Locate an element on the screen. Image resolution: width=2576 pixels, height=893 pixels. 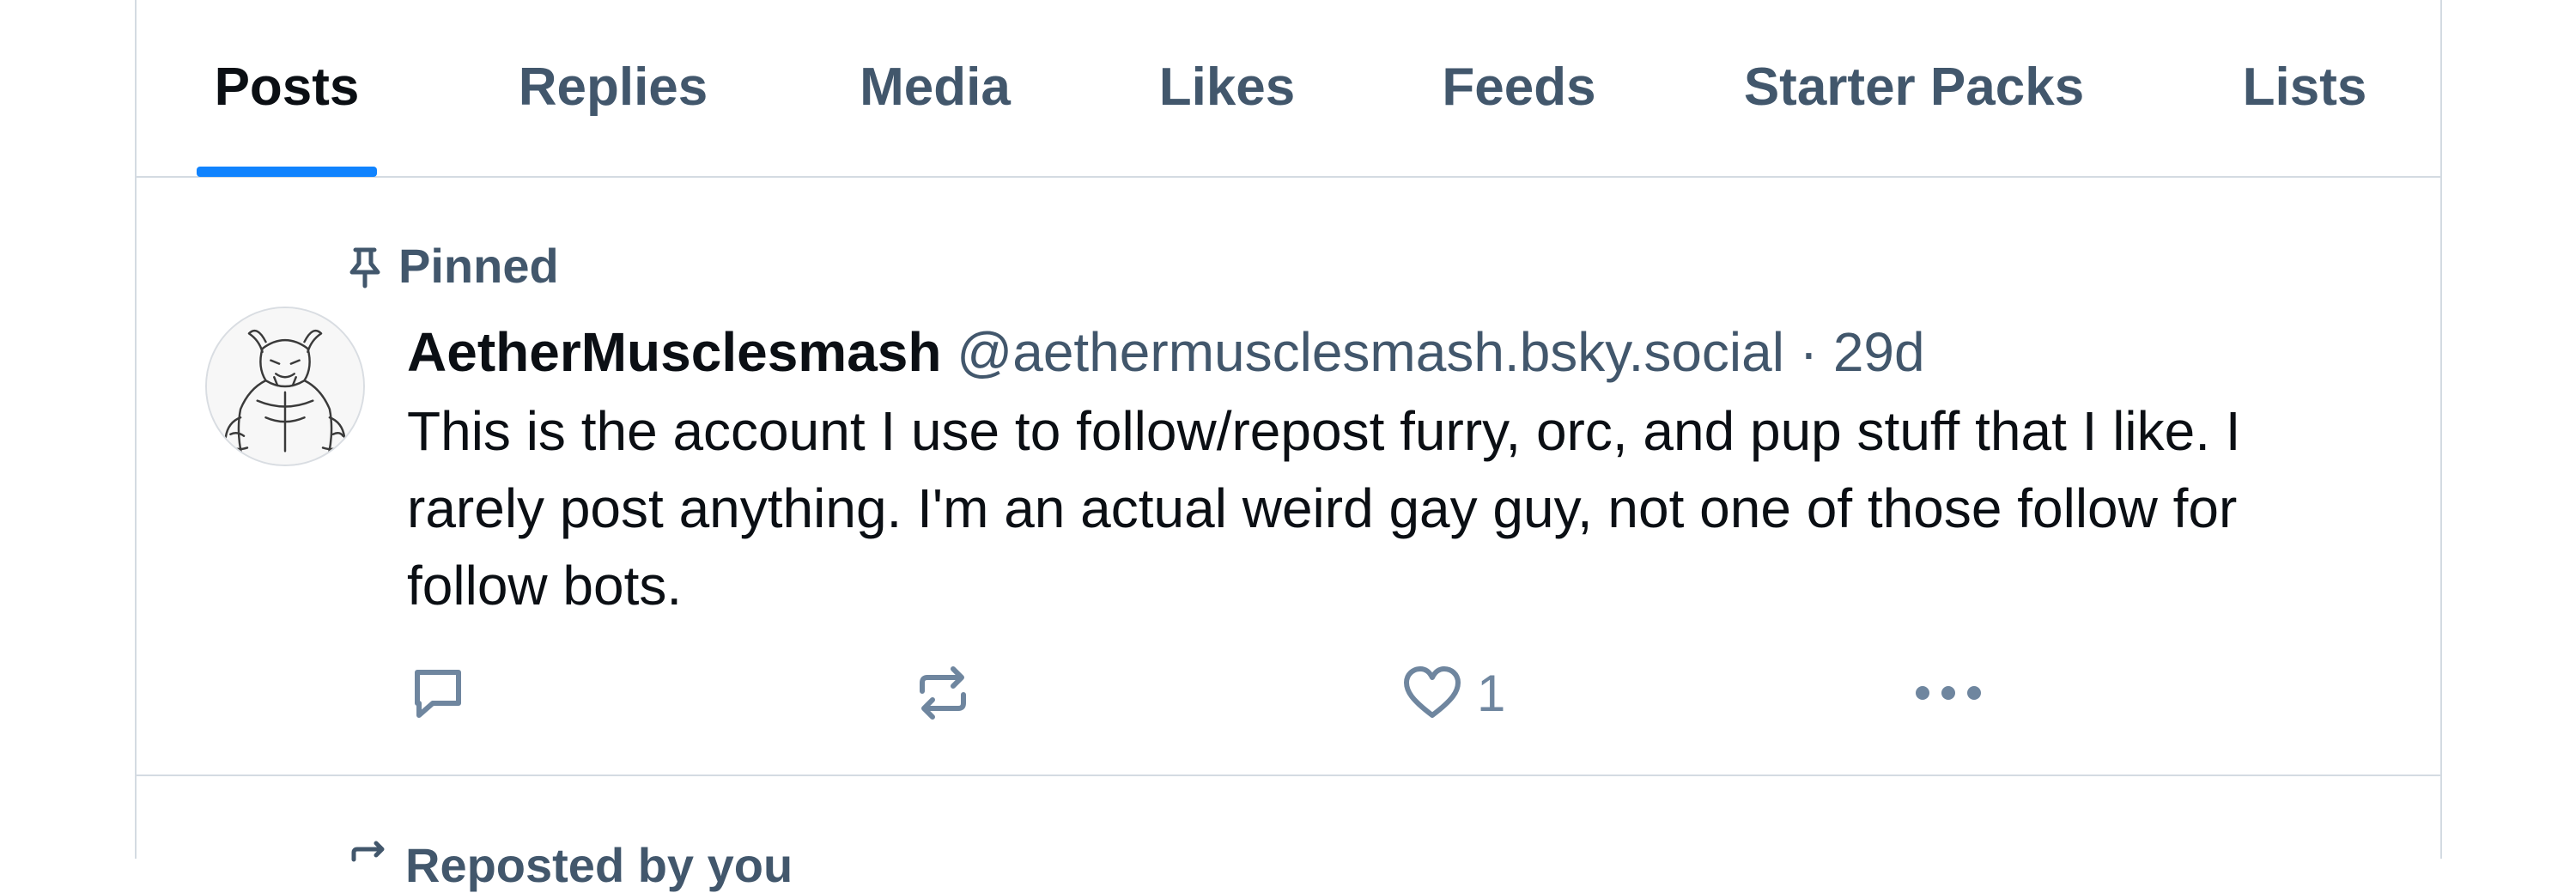
tab-replies-label: Replies is located at coordinates (613, 87).